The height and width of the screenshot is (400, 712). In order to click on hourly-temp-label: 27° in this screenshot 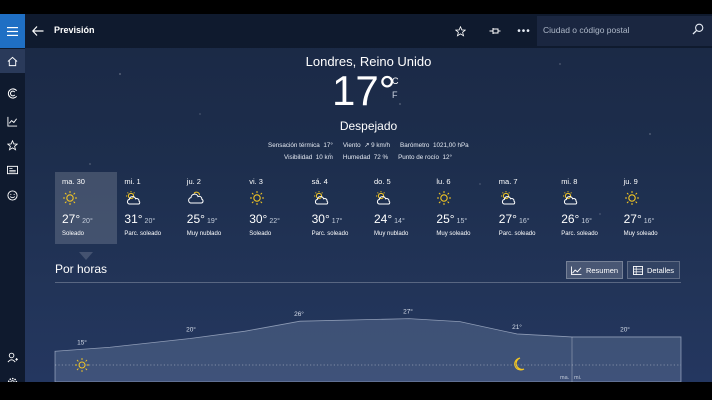, I will do `click(408, 312)`.